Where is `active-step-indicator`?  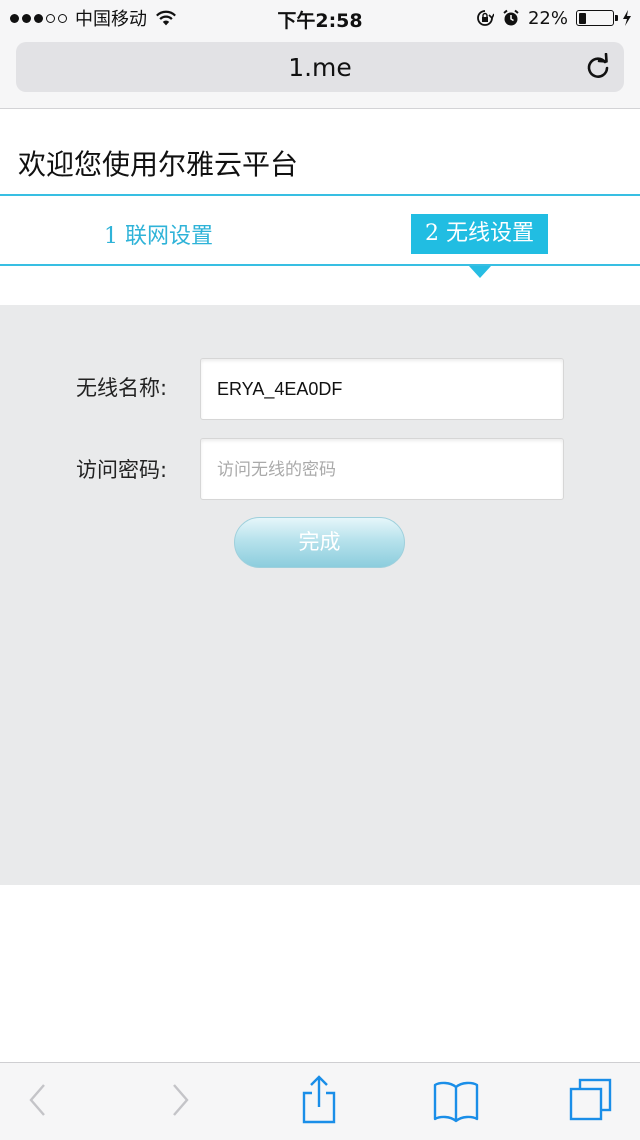
active-step-indicator is located at coordinates (480, 272).